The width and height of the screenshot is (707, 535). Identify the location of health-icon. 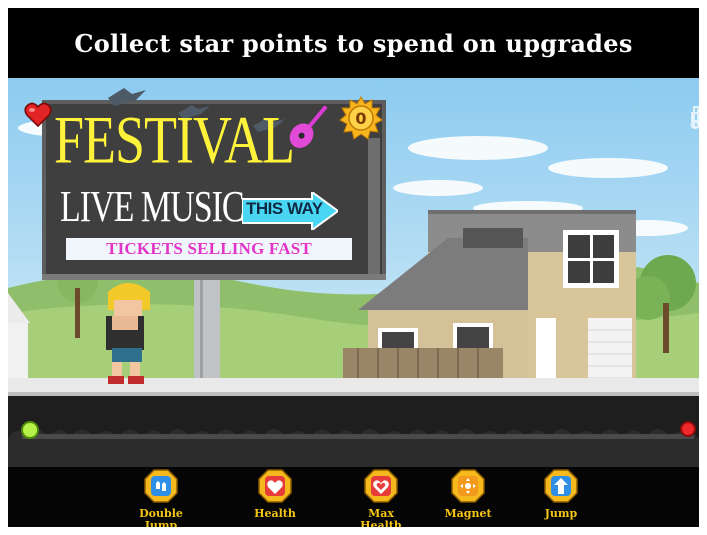
(275, 486).